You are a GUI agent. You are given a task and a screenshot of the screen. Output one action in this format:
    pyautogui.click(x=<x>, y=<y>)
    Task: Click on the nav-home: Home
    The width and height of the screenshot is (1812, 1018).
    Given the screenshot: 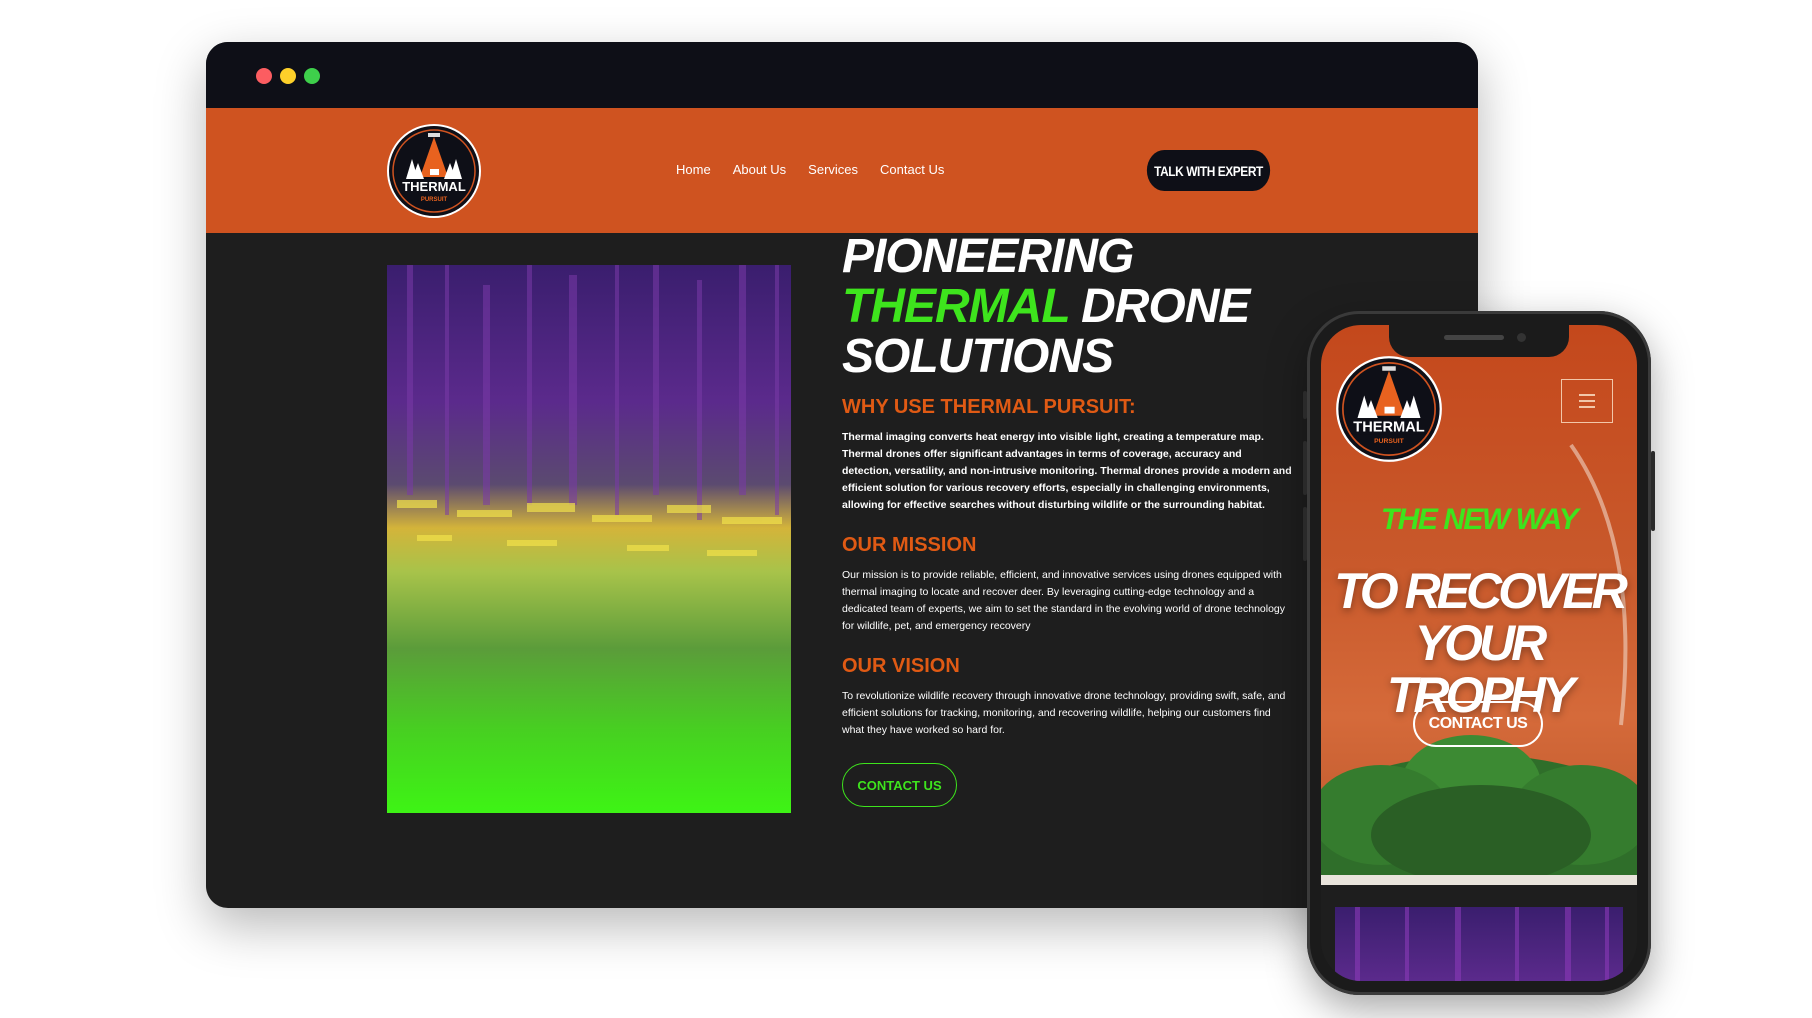 What is the action you would take?
    pyautogui.click(x=693, y=169)
    